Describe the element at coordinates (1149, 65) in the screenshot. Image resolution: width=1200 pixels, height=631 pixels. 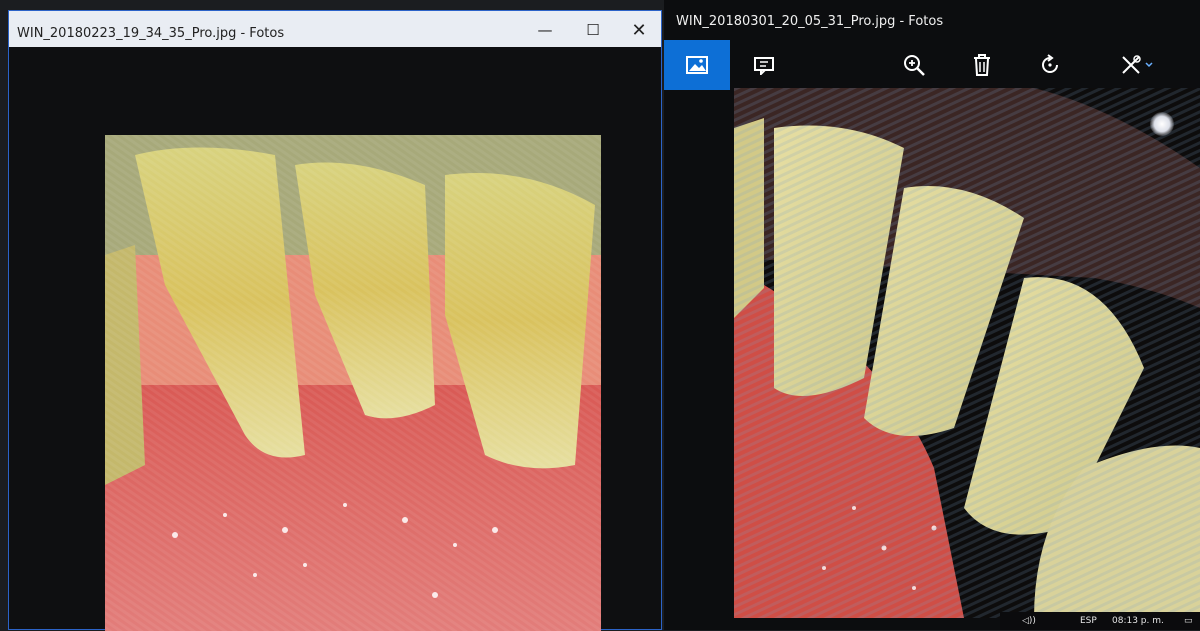
I see `chevron-down-icon` at that location.